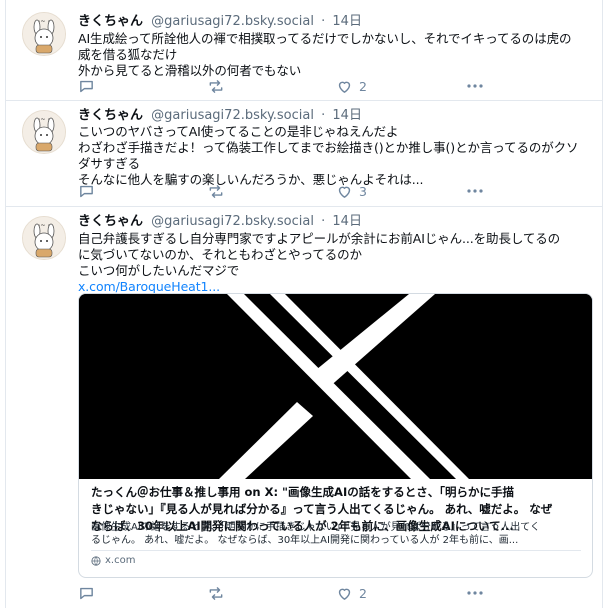  What do you see at coordinates (96, 561) in the screenshot?
I see `globe-icon` at bounding box center [96, 561].